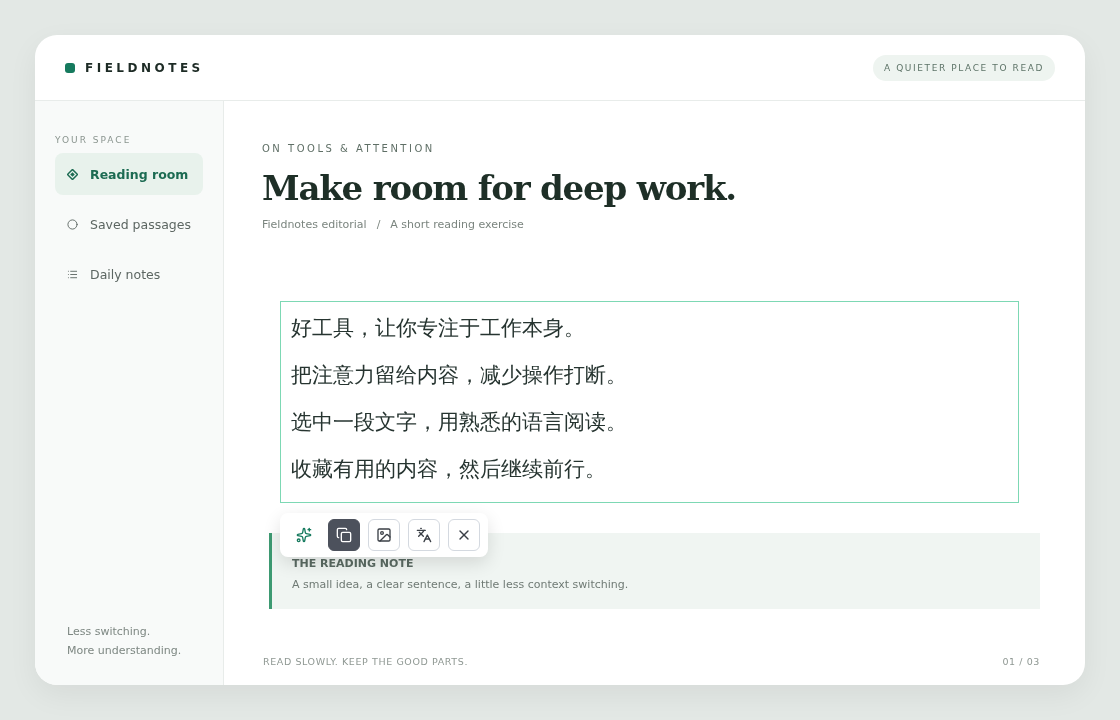 The image size is (1120, 720). What do you see at coordinates (457, 224) in the screenshot?
I see `byline-text: A short reading exercise` at bounding box center [457, 224].